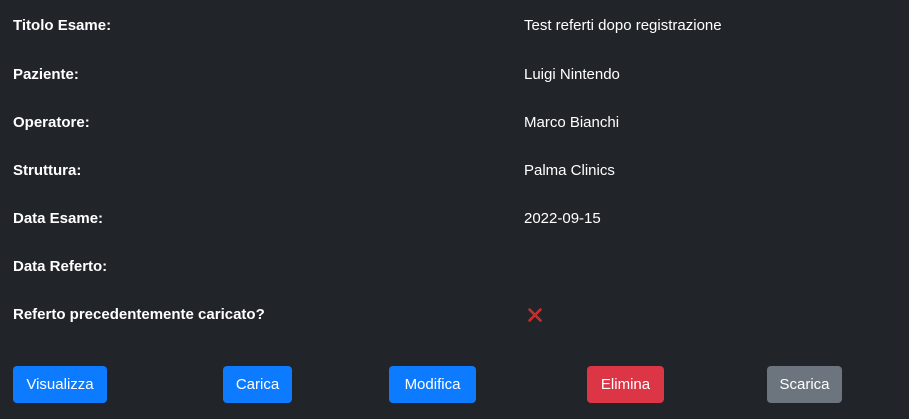 The width and height of the screenshot is (909, 419). What do you see at coordinates (257, 384) in the screenshot?
I see `upload-button: Carica` at bounding box center [257, 384].